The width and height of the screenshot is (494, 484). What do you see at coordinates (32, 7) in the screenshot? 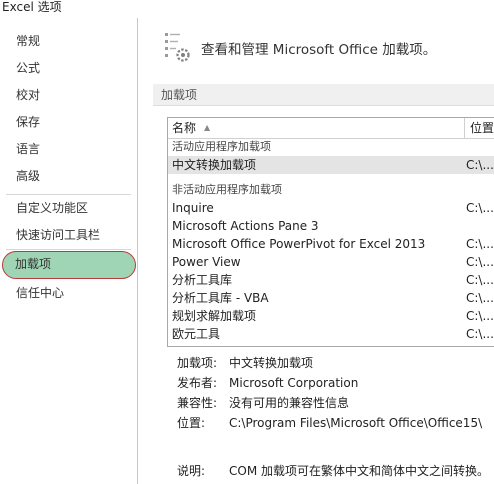
I see `window-title: Excel 选项` at bounding box center [32, 7].